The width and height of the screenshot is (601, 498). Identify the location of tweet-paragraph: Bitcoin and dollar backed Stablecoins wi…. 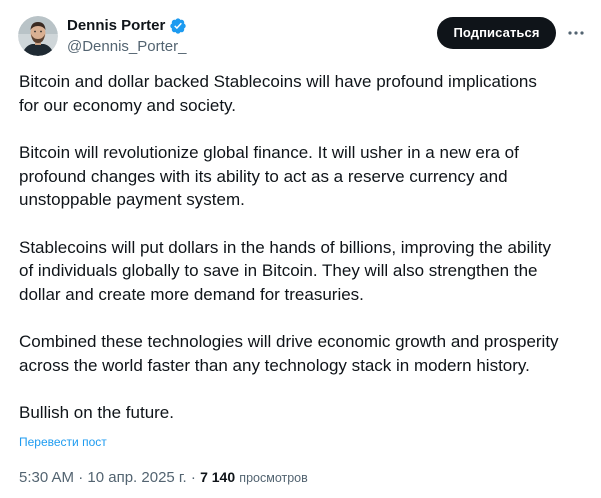
(278, 93).